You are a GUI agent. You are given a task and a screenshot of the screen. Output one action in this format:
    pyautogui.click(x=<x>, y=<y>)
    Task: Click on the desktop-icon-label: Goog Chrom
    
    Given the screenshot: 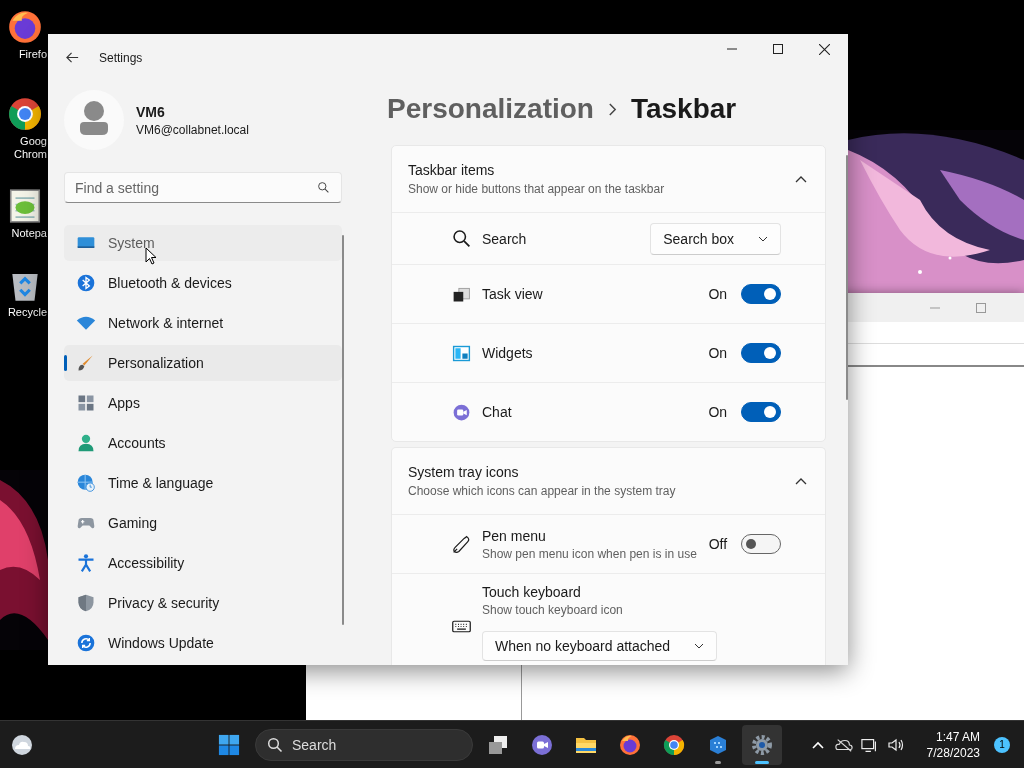 What is the action you would take?
    pyautogui.click(x=31, y=148)
    